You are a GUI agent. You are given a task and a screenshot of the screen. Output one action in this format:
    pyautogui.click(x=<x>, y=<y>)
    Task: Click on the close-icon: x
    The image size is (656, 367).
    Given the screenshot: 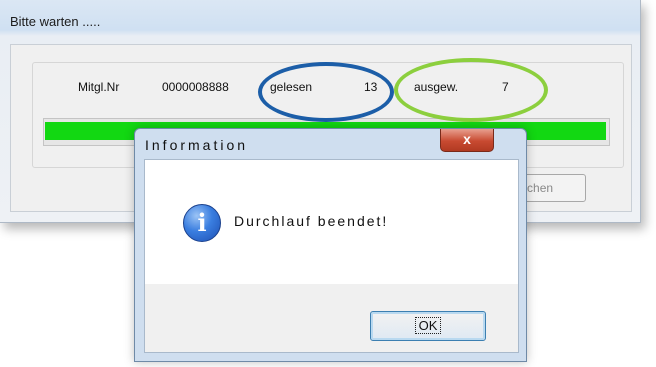 What is the action you would take?
    pyautogui.click(x=467, y=139)
    